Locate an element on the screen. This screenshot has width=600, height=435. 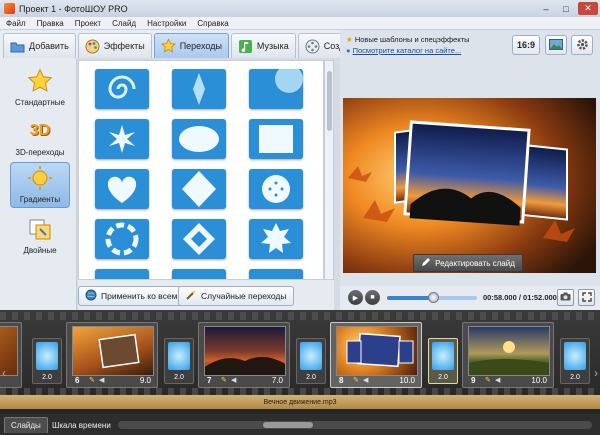
scroll-left-icon: ‹ is located at coordinates (4, 373).